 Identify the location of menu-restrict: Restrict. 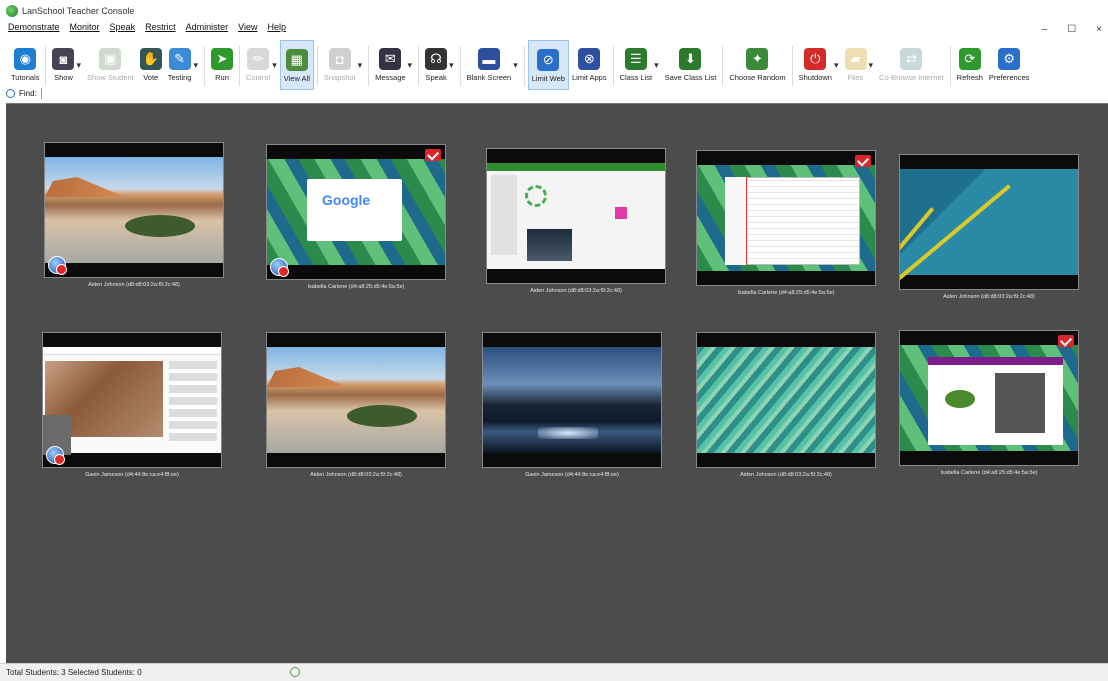
(160, 30).